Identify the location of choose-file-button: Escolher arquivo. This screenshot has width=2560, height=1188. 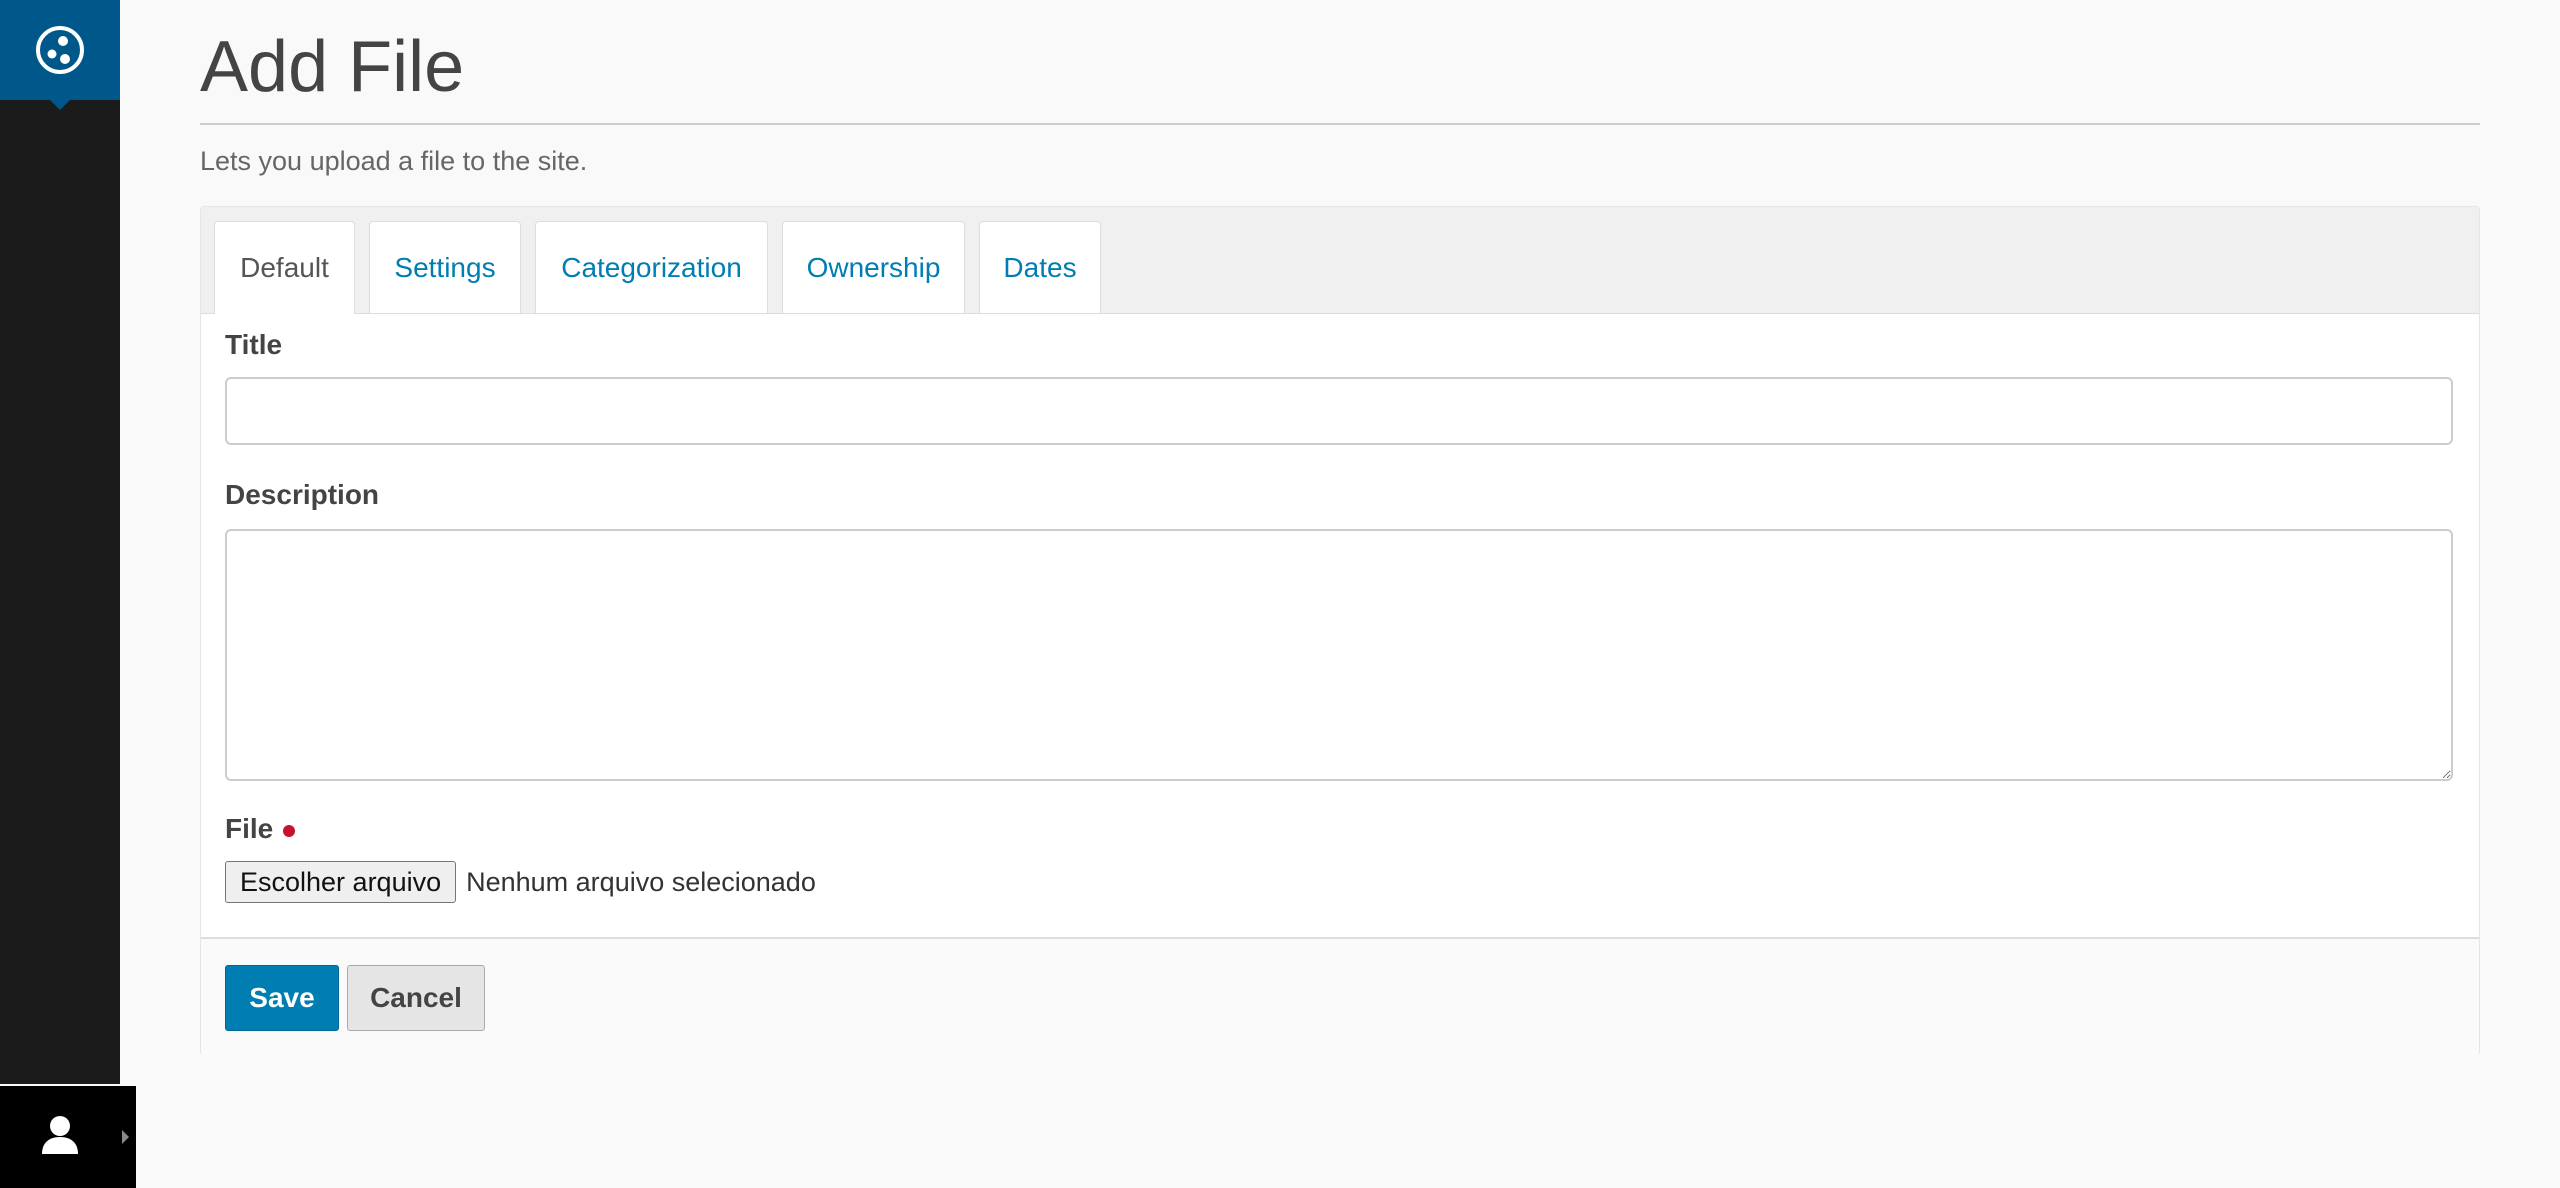
(341, 882).